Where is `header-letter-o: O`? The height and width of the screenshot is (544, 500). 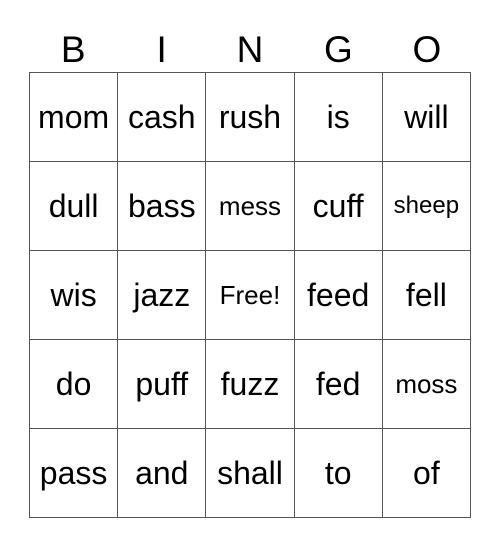 header-letter-o: O is located at coordinates (427, 49).